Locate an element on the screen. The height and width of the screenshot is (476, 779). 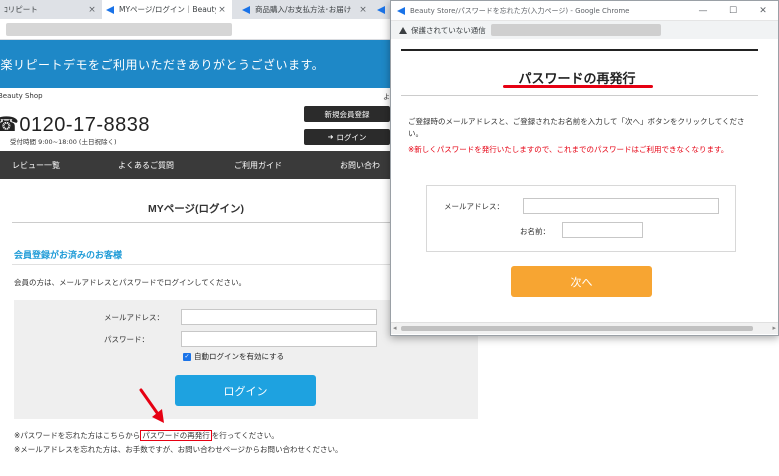
autologin-checkbox: ✓ 自動ログインを有効にする is located at coordinates (233, 356).